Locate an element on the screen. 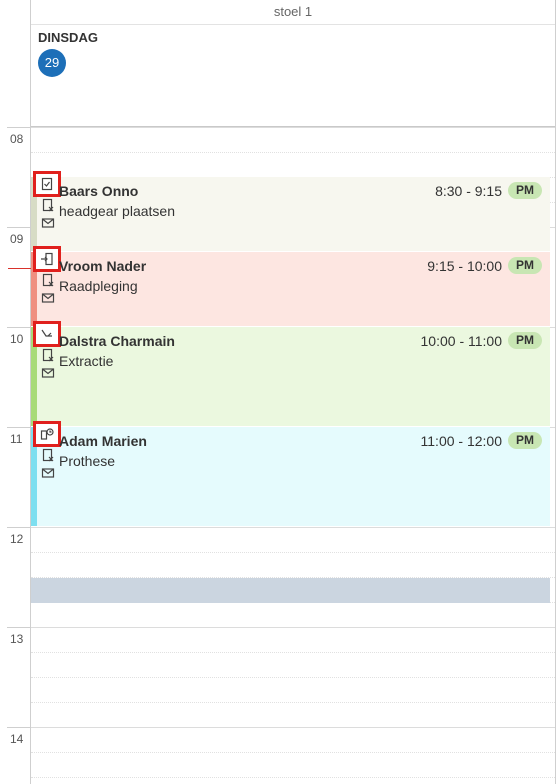  enter-door-icon is located at coordinates (47, 259).